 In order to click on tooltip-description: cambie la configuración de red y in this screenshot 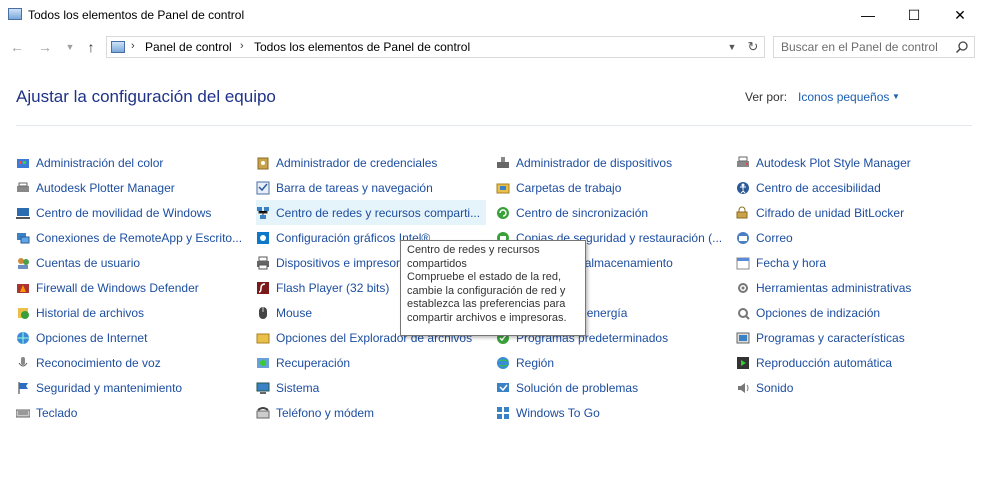, I will do `click(486, 290)`.